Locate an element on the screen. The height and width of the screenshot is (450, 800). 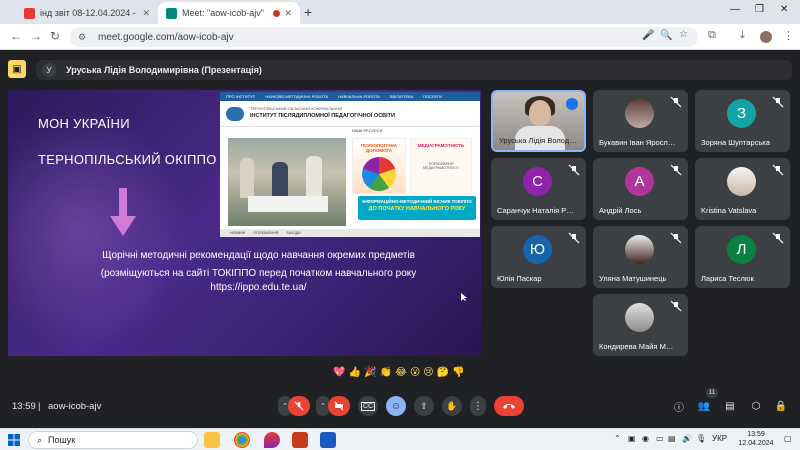
restore-icon: ❐ is located at coordinates (759, 9).